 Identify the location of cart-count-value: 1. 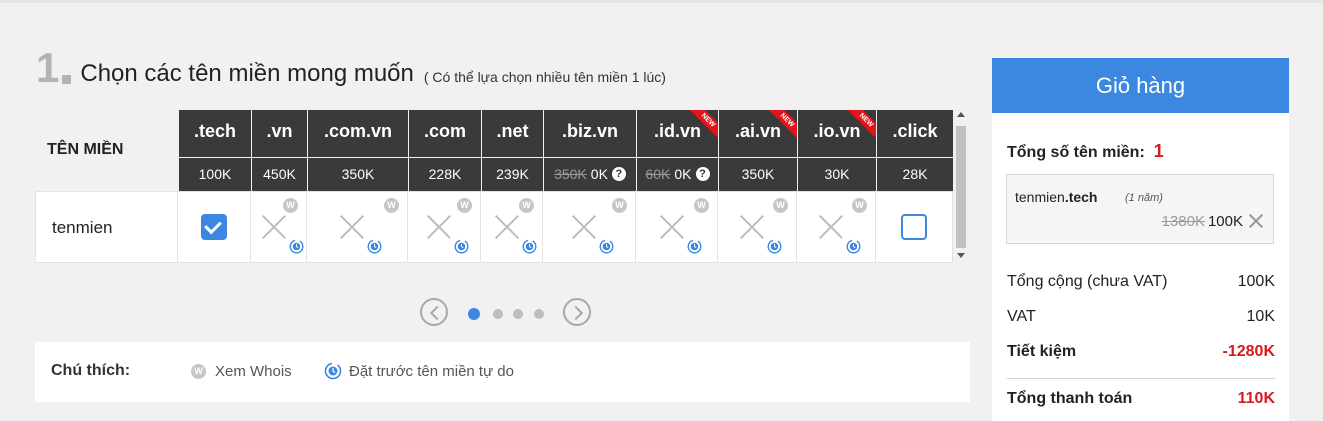
(1158, 151).